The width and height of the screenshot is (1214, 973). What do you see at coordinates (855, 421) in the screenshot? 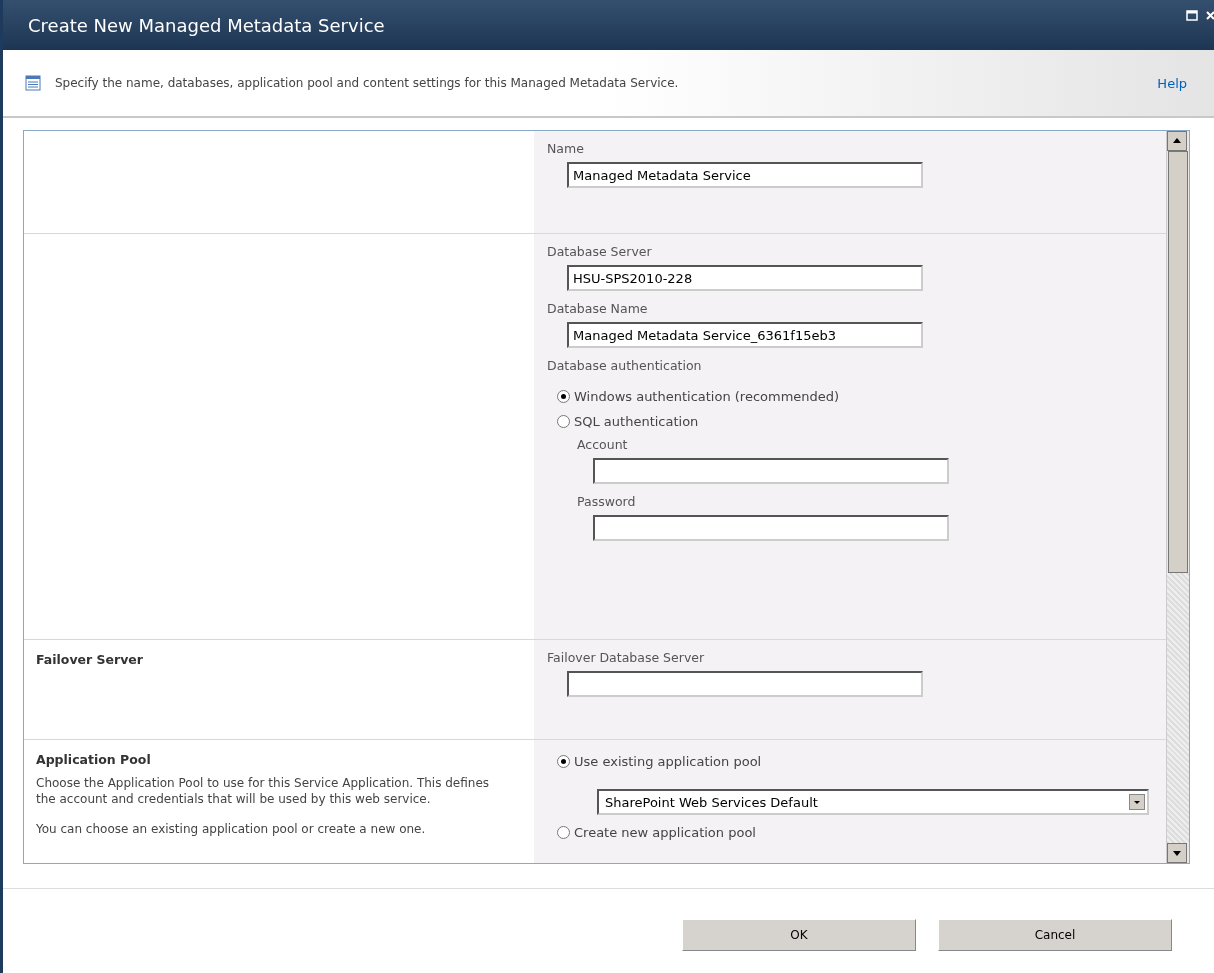
I see `radio-option: SQL authentication` at bounding box center [855, 421].